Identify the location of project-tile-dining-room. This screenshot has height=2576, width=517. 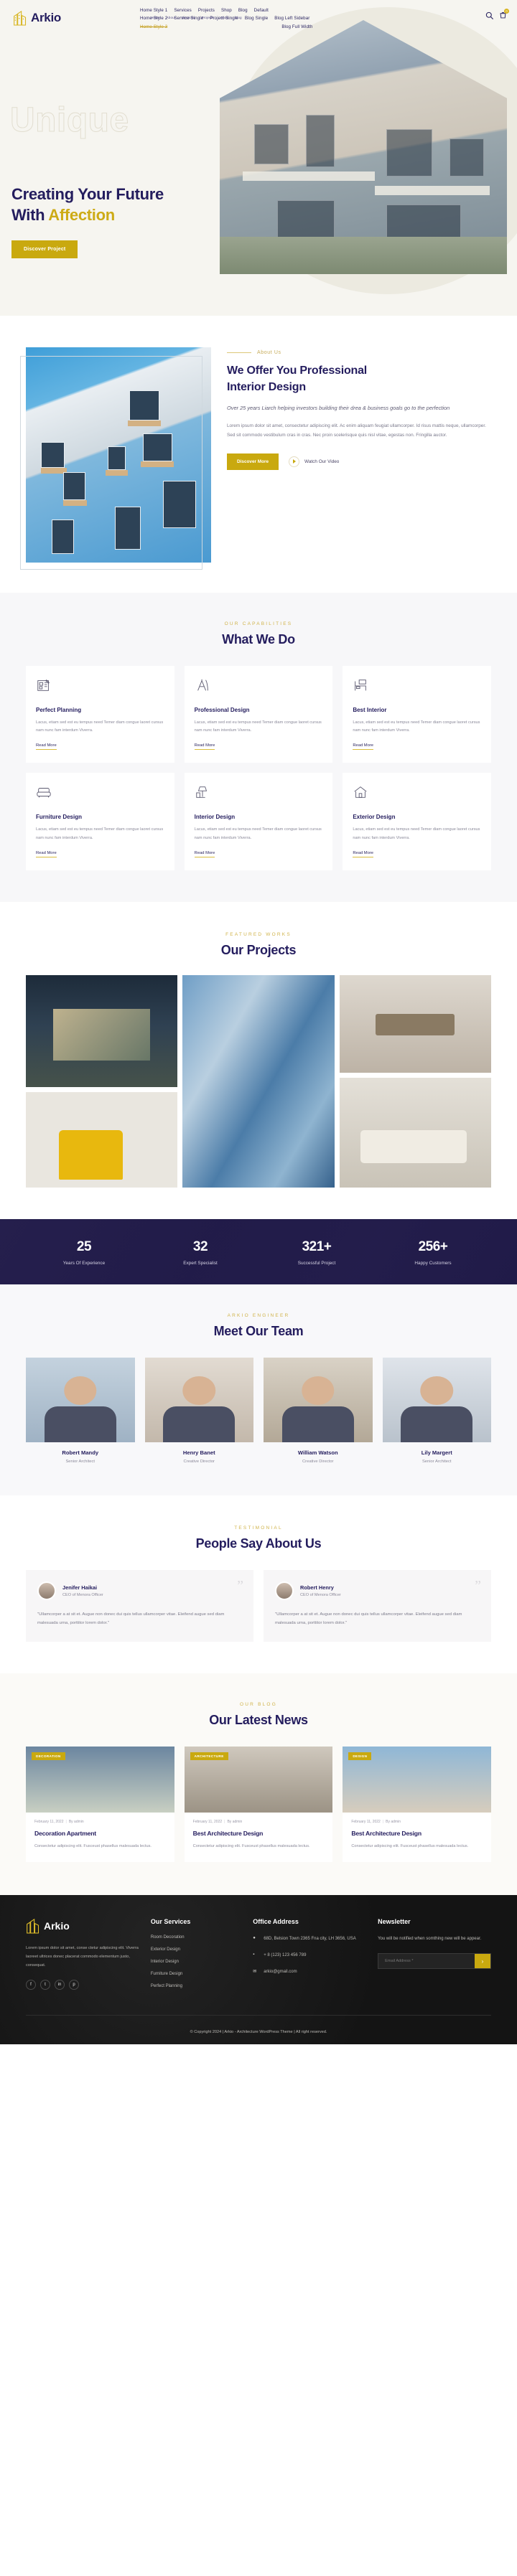
(415, 1023).